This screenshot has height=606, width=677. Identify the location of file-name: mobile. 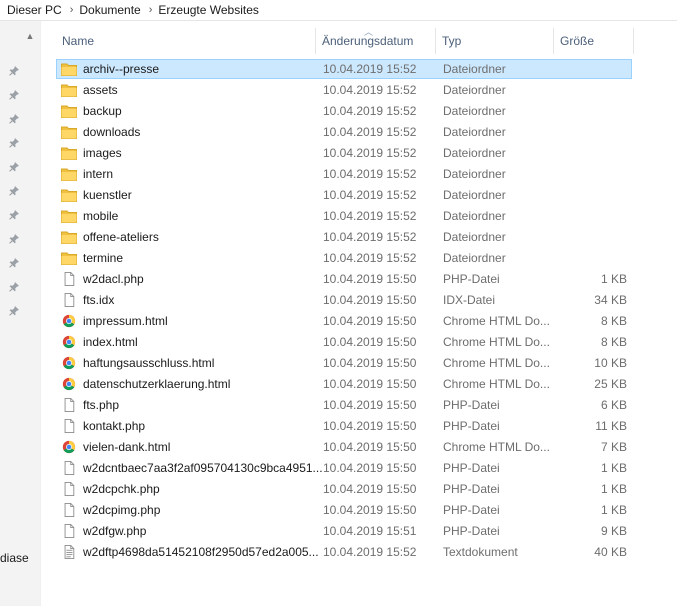
(101, 216).